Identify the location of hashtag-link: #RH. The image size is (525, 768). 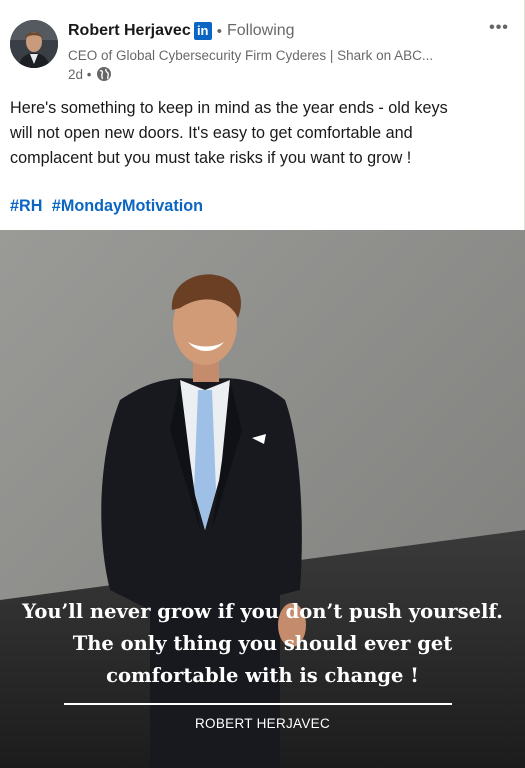
(26, 206).